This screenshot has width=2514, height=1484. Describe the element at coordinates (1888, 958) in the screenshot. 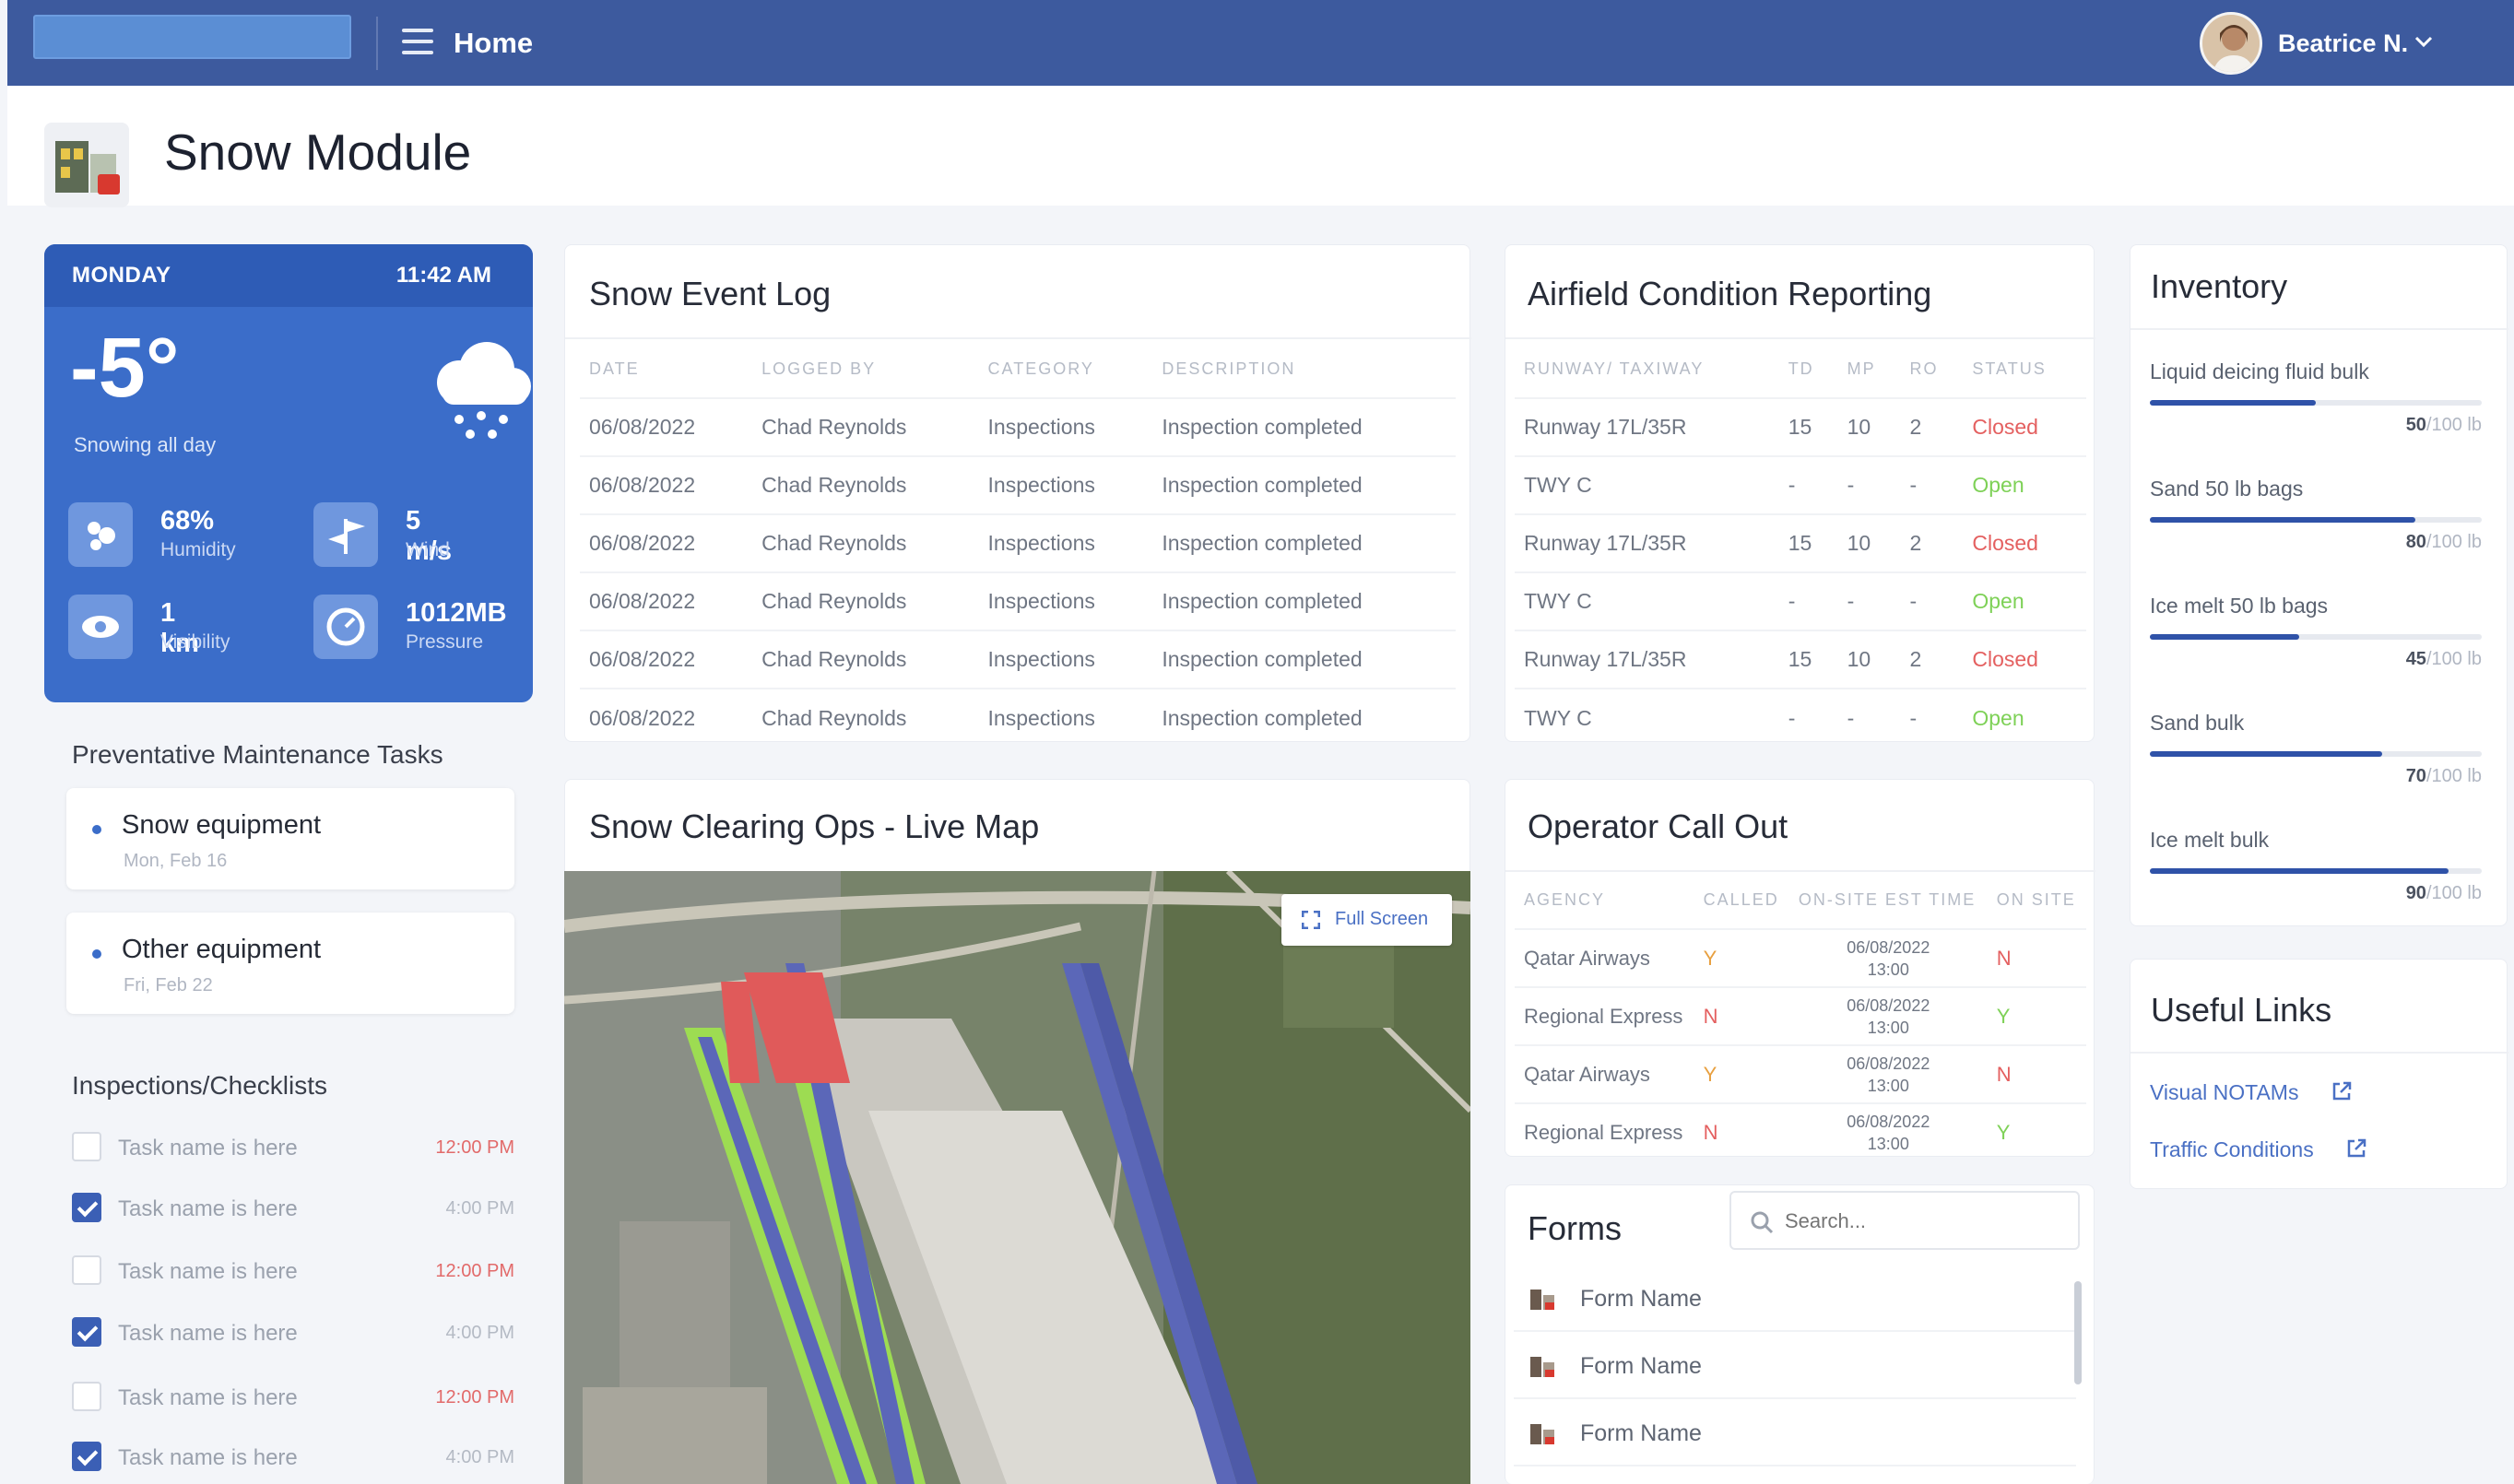

I see `eta-cell: 06/08/2022 13:00` at that location.